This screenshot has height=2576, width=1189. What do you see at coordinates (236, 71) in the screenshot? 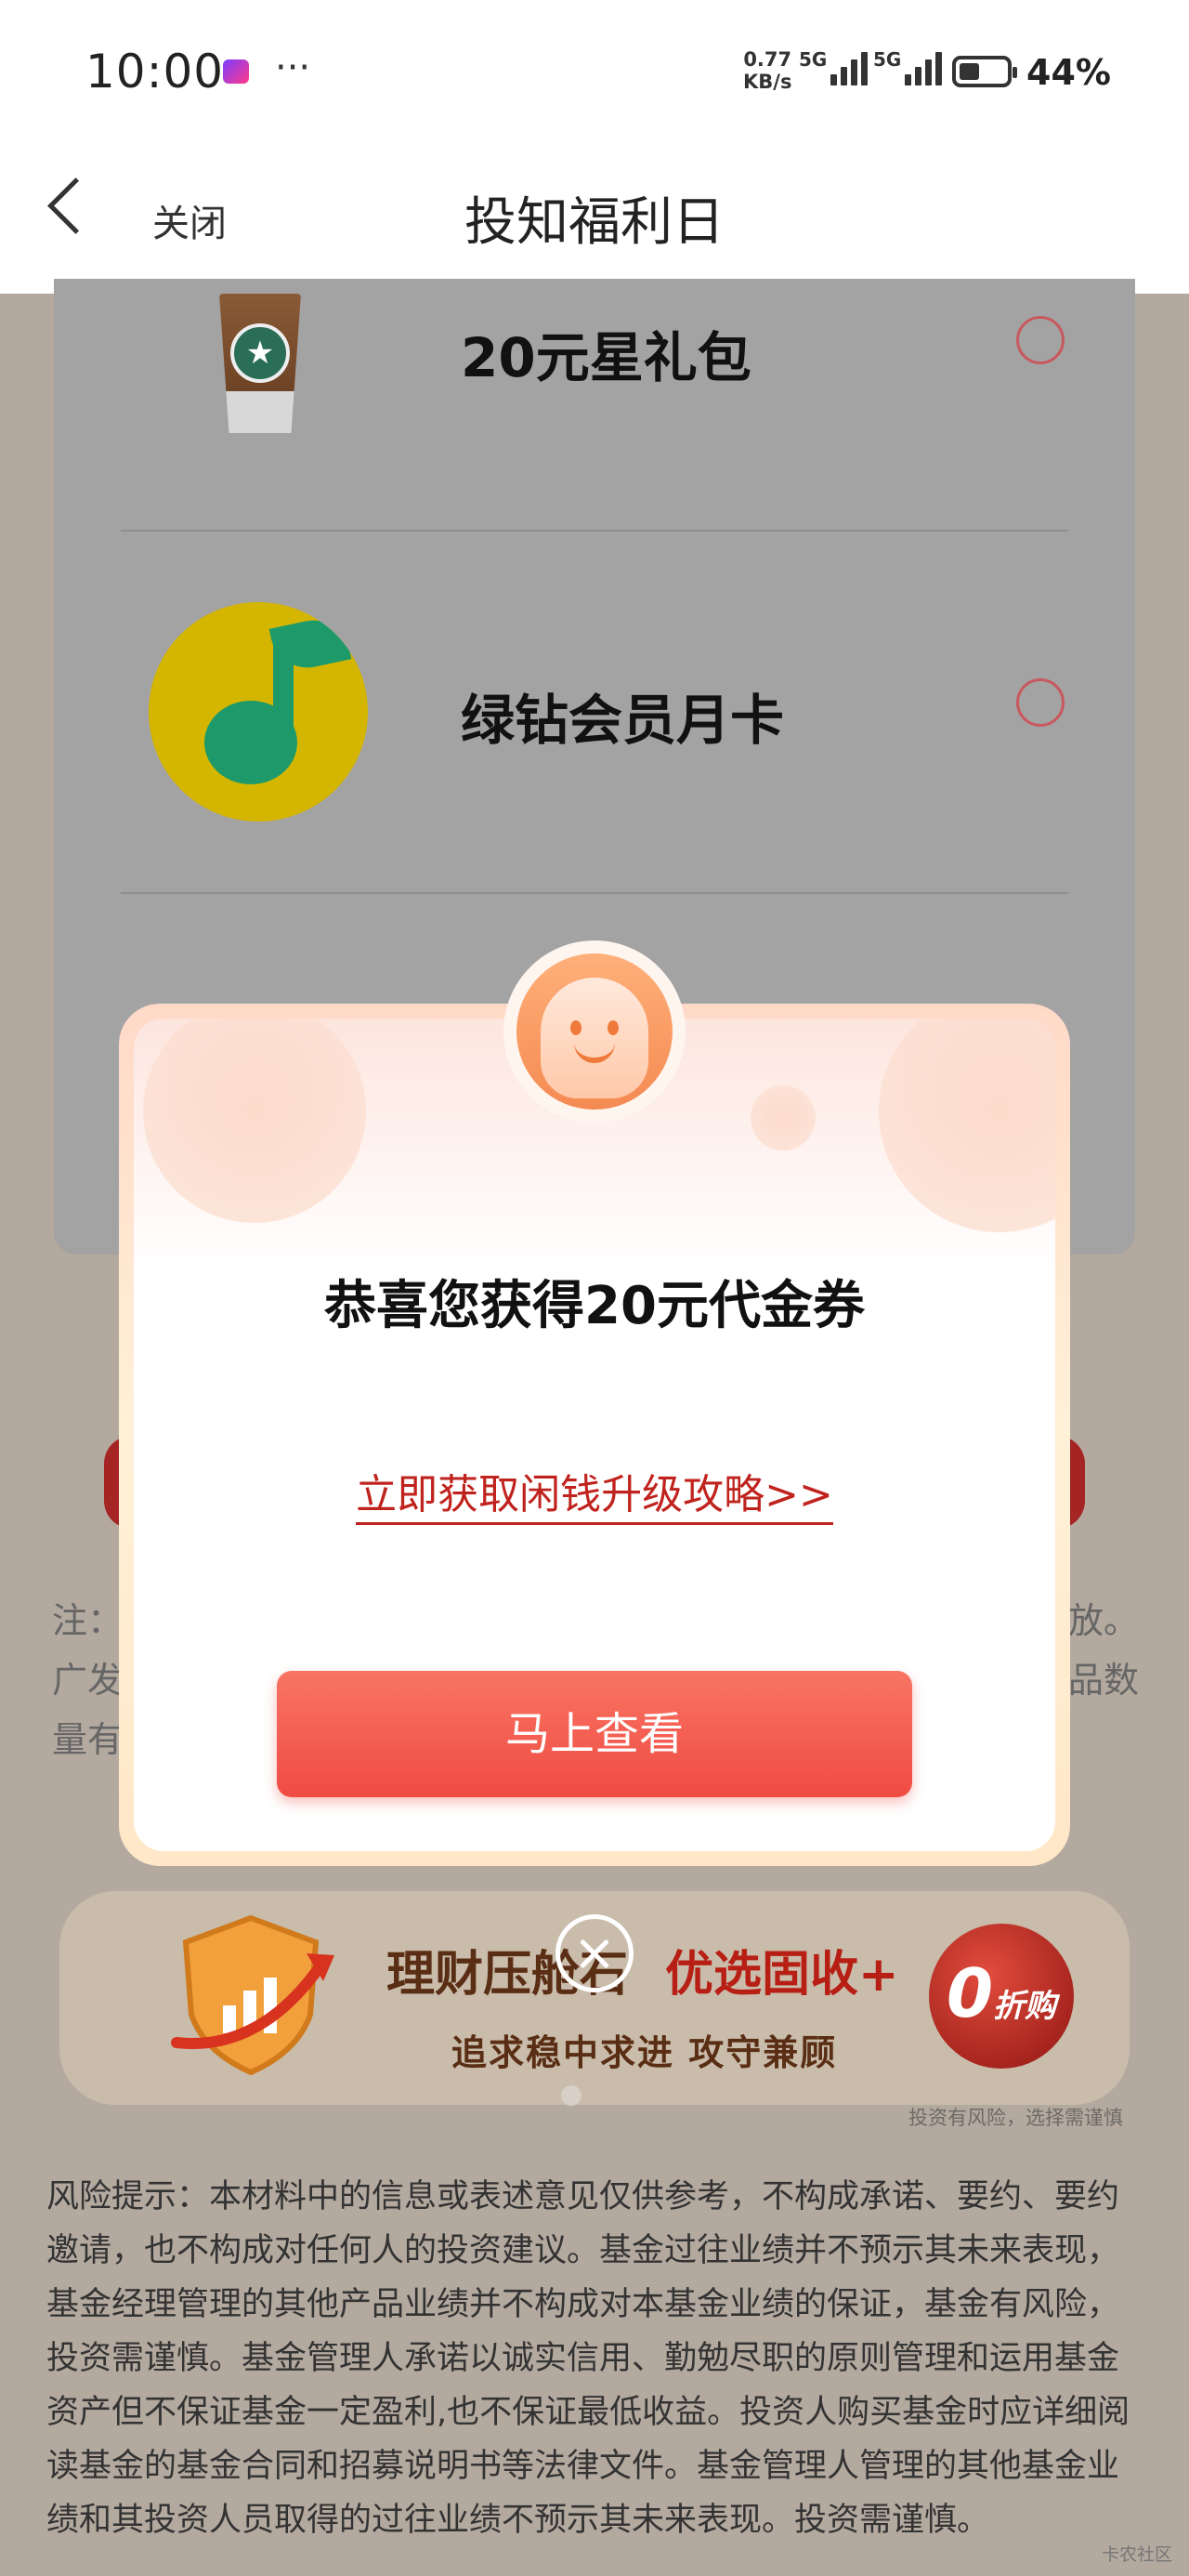
I see `app-notification-icon` at bounding box center [236, 71].